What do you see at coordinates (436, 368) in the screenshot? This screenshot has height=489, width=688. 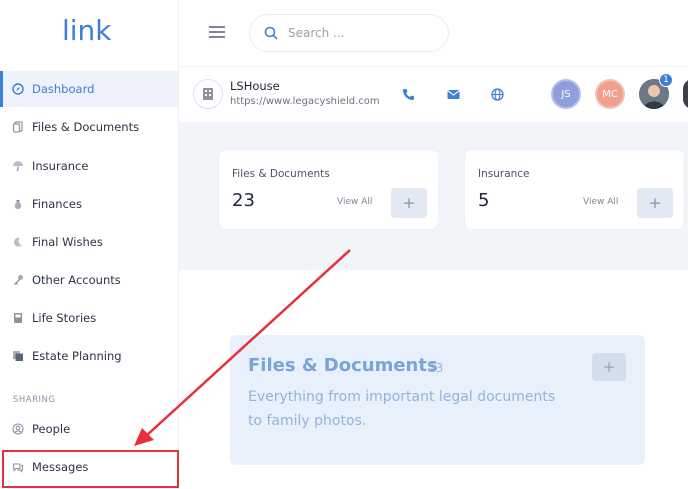 I see `feature-count: 23` at bounding box center [436, 368].